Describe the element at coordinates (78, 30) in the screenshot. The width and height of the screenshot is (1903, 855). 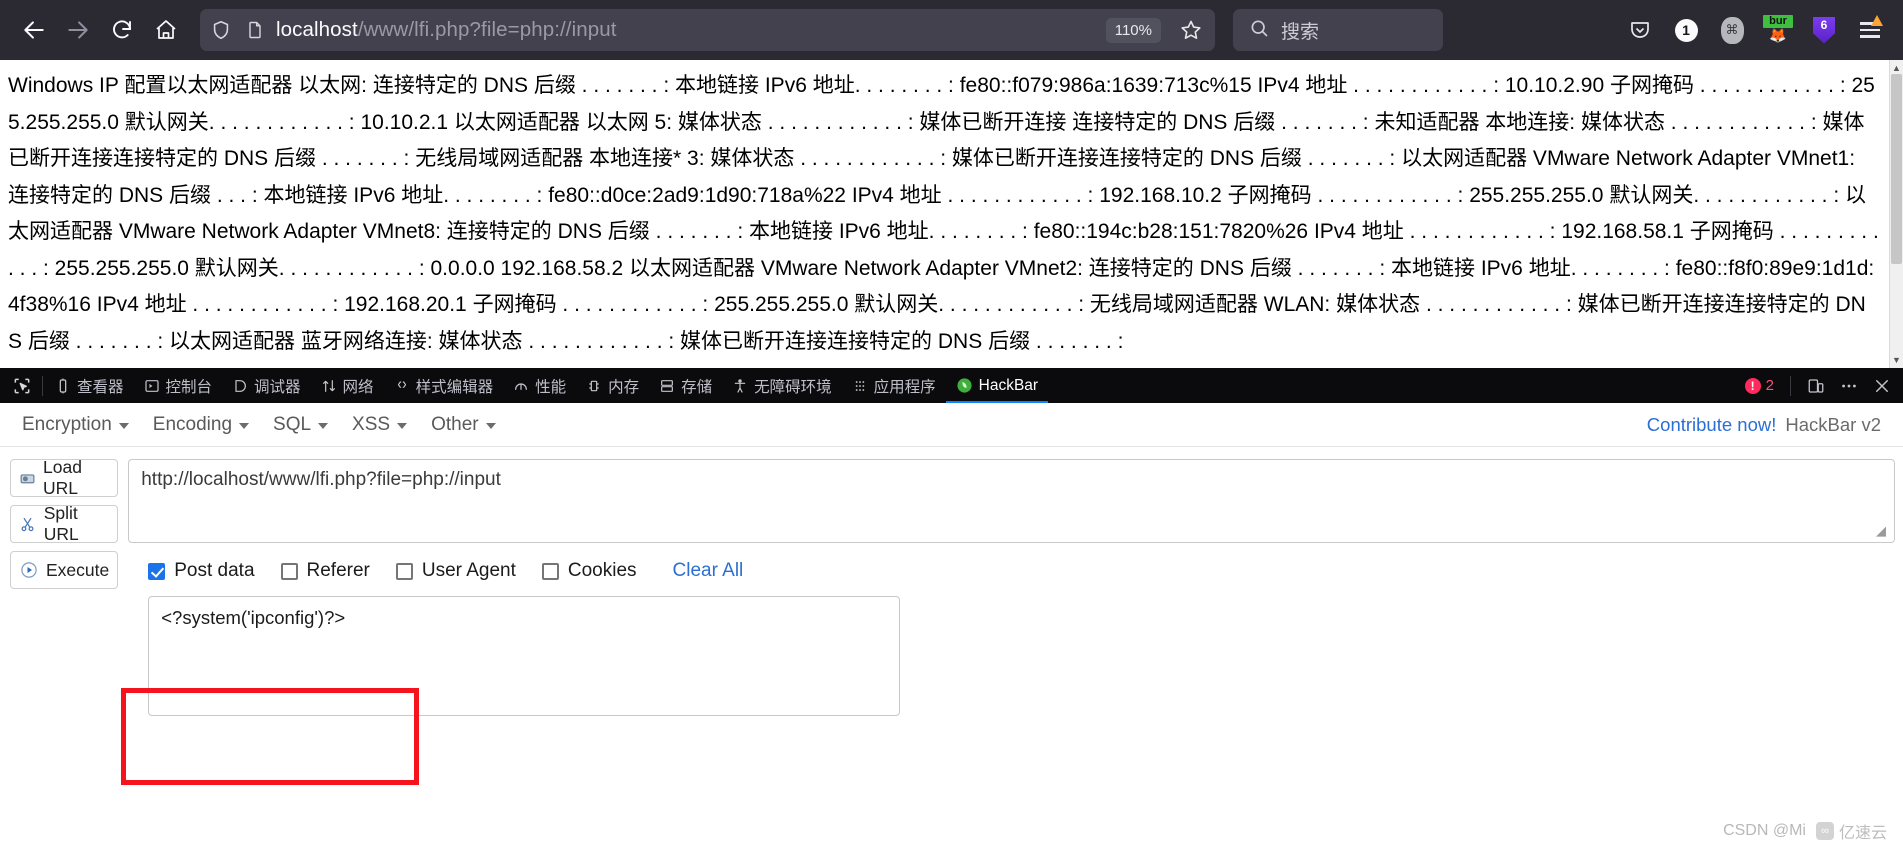
I see `forward-button` at that location.